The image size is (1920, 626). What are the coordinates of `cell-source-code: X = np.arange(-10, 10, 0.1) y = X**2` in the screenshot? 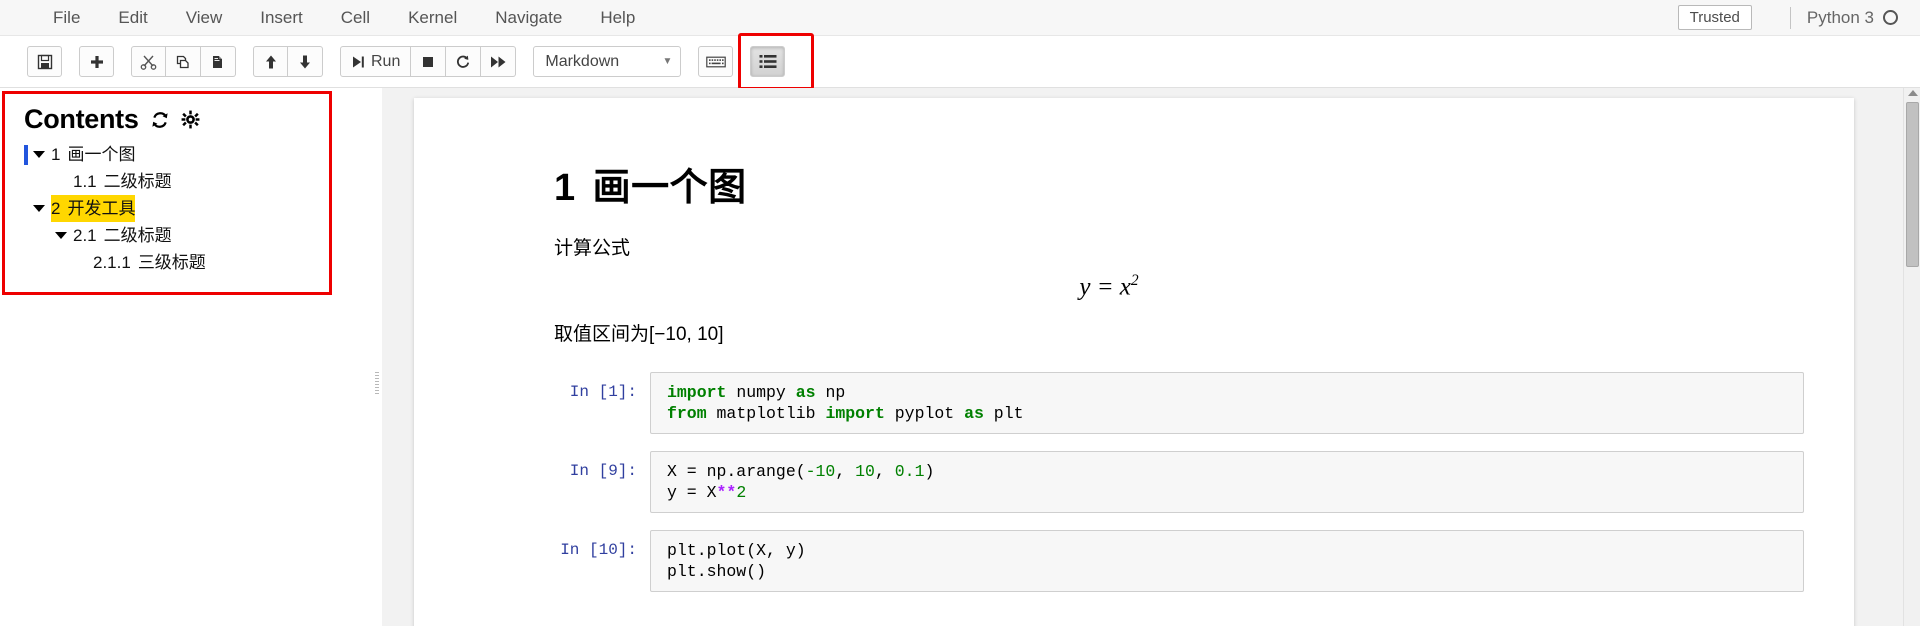 It's located at (1232, 482).